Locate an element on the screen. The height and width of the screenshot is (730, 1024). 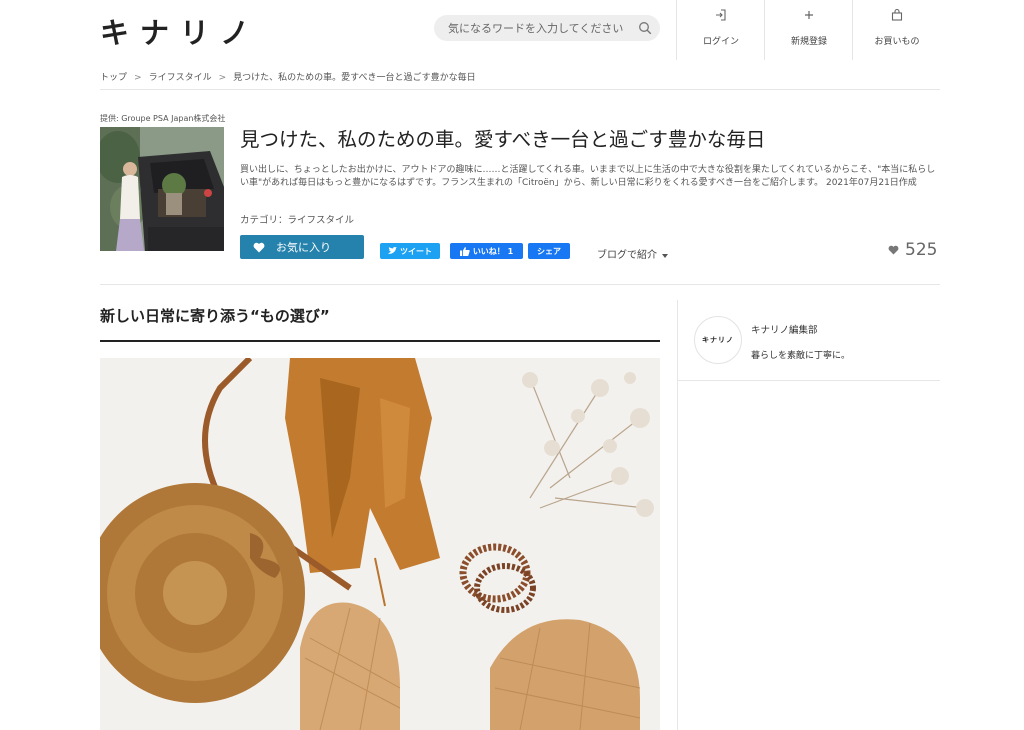
facebook-like-button: いいね！ 1 is located at coordinates (486, 251).